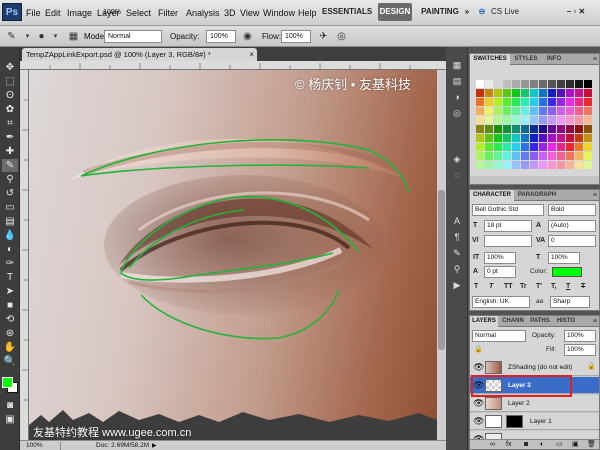  I want to click on horizontal-ruler, so click(233, 65).